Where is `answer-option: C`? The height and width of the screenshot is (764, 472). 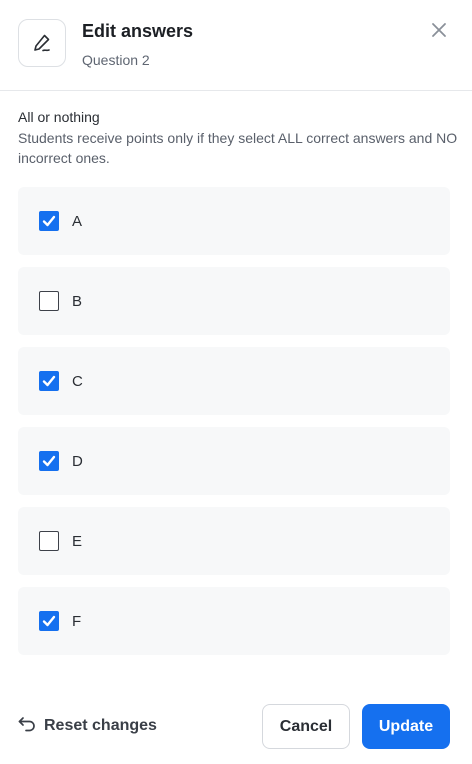
answer-option: C is located at coordinates (234, 381).